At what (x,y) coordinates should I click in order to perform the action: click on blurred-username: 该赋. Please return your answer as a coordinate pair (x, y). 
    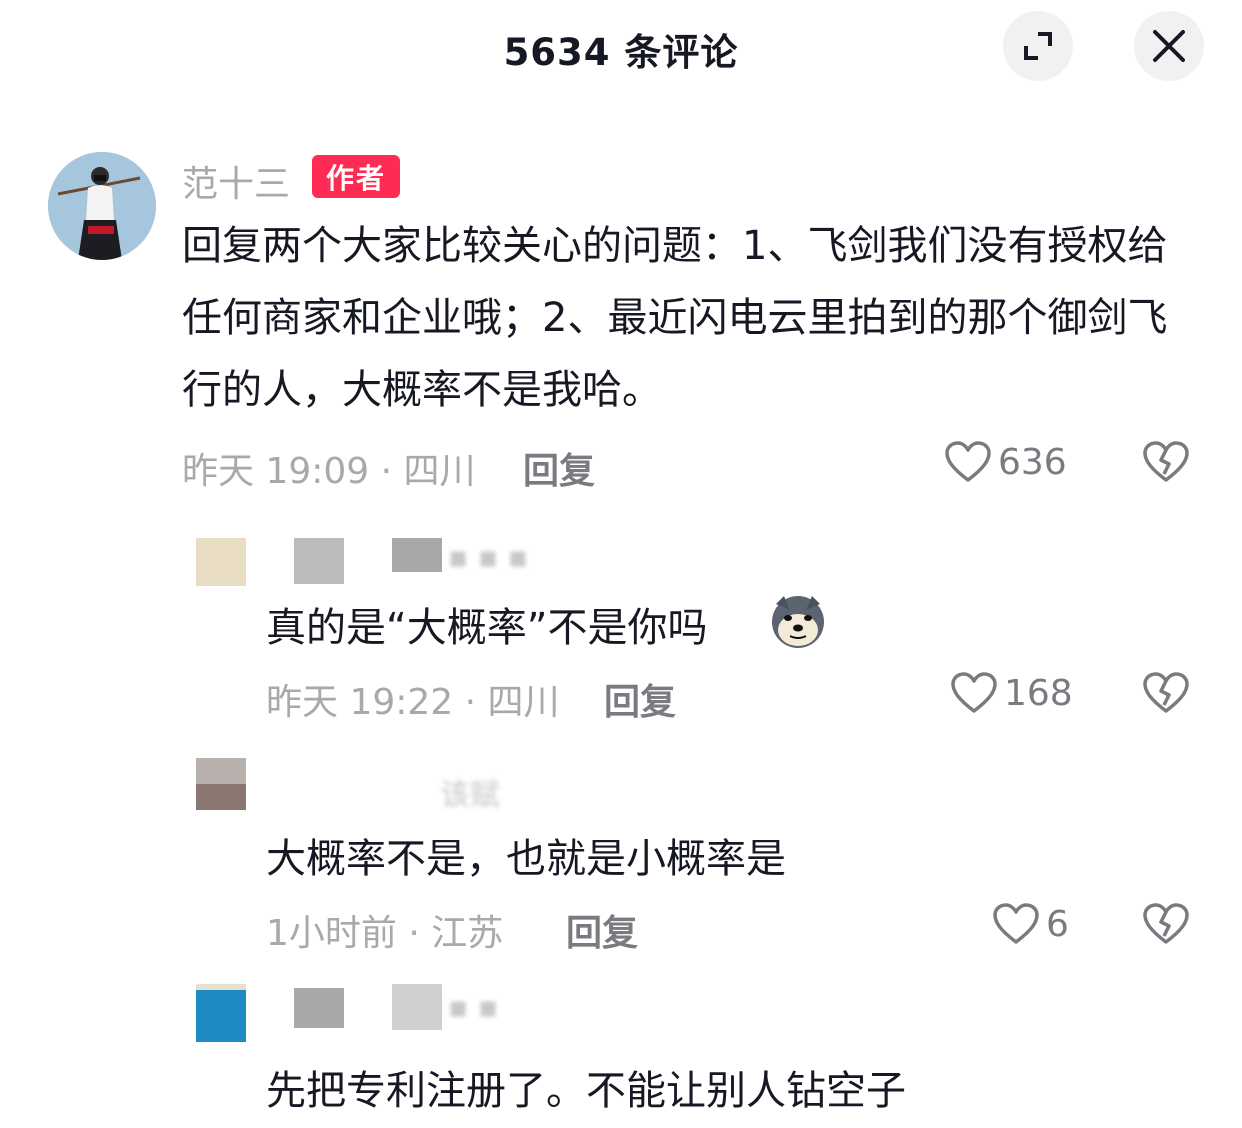
    Looking at the image, I should click on (470, 795).